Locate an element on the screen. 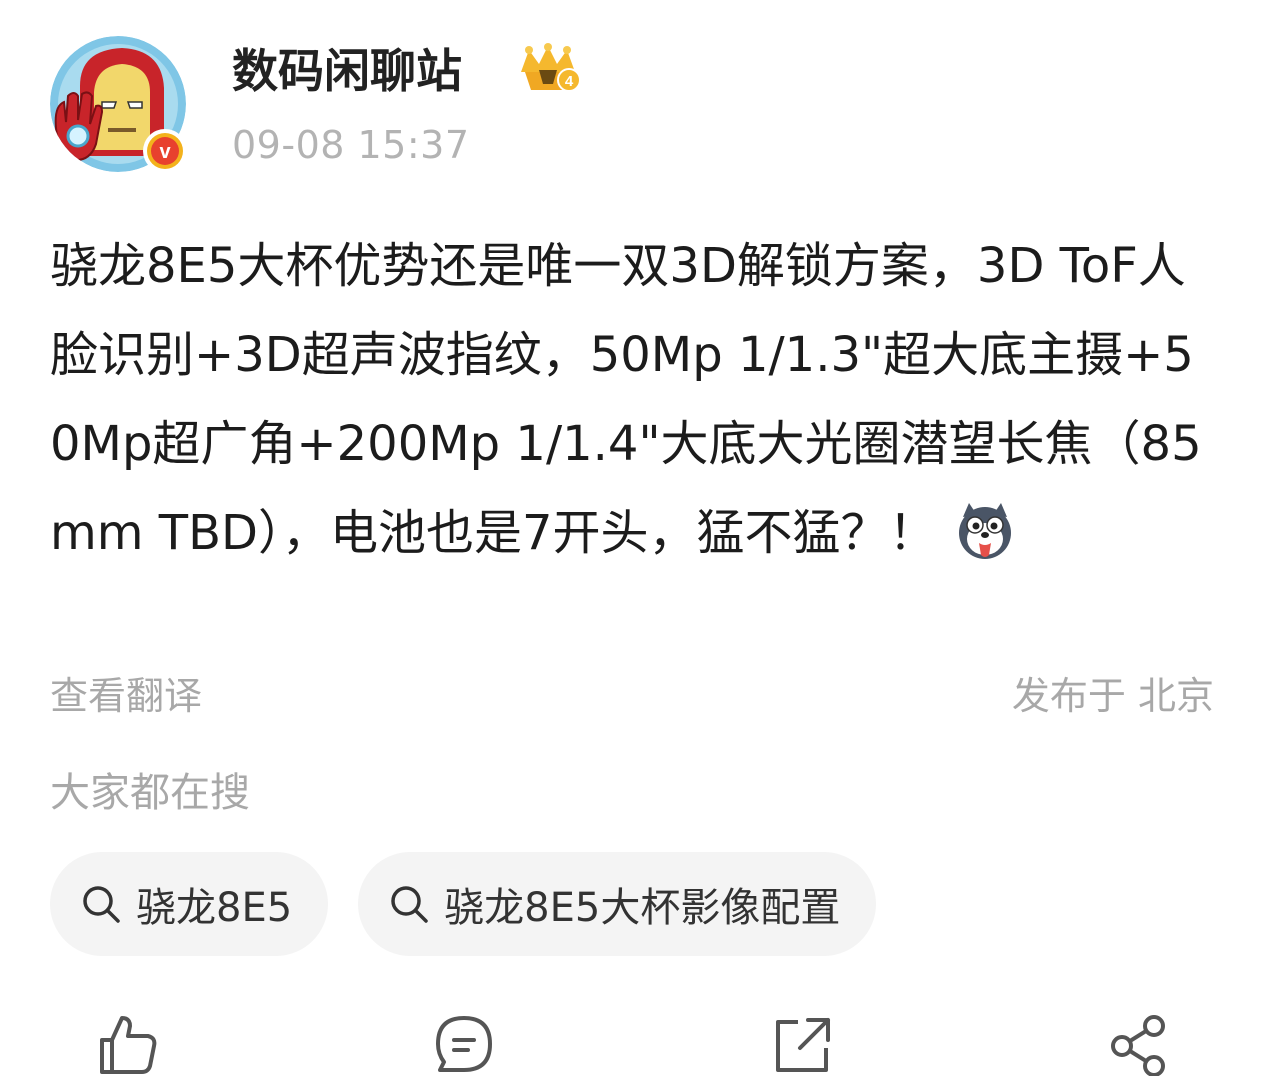 Image resolution: width=1264 pixels, height=1087 pixels. comment-button is located at coordinates (464, 1044).